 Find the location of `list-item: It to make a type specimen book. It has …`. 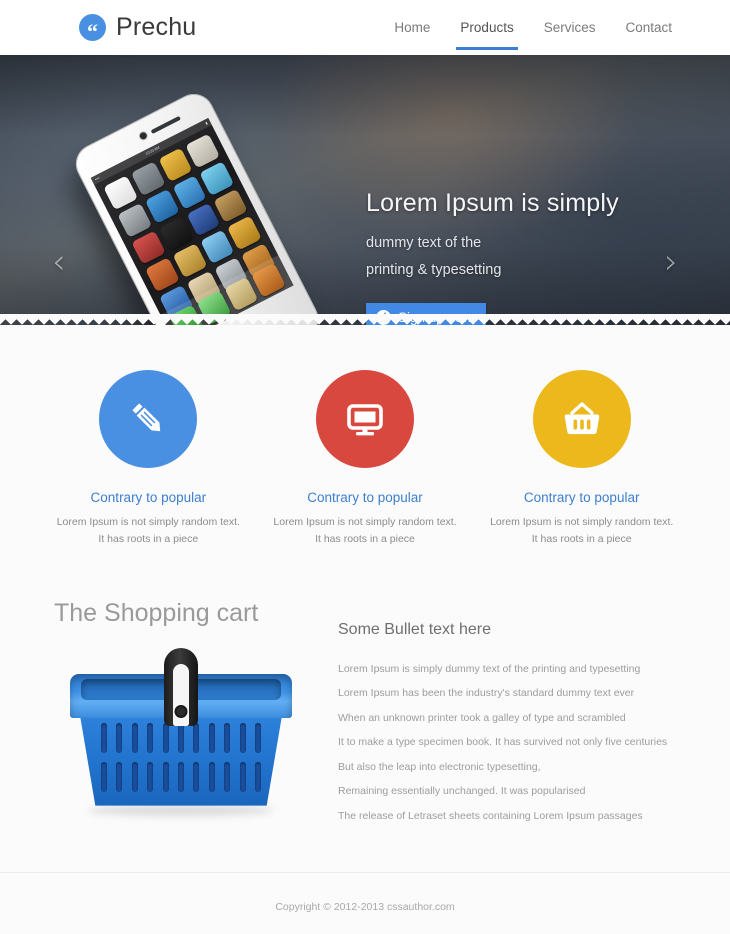

list-item: It to make a type specimen book. It has … is located at coordinates (503, 742).